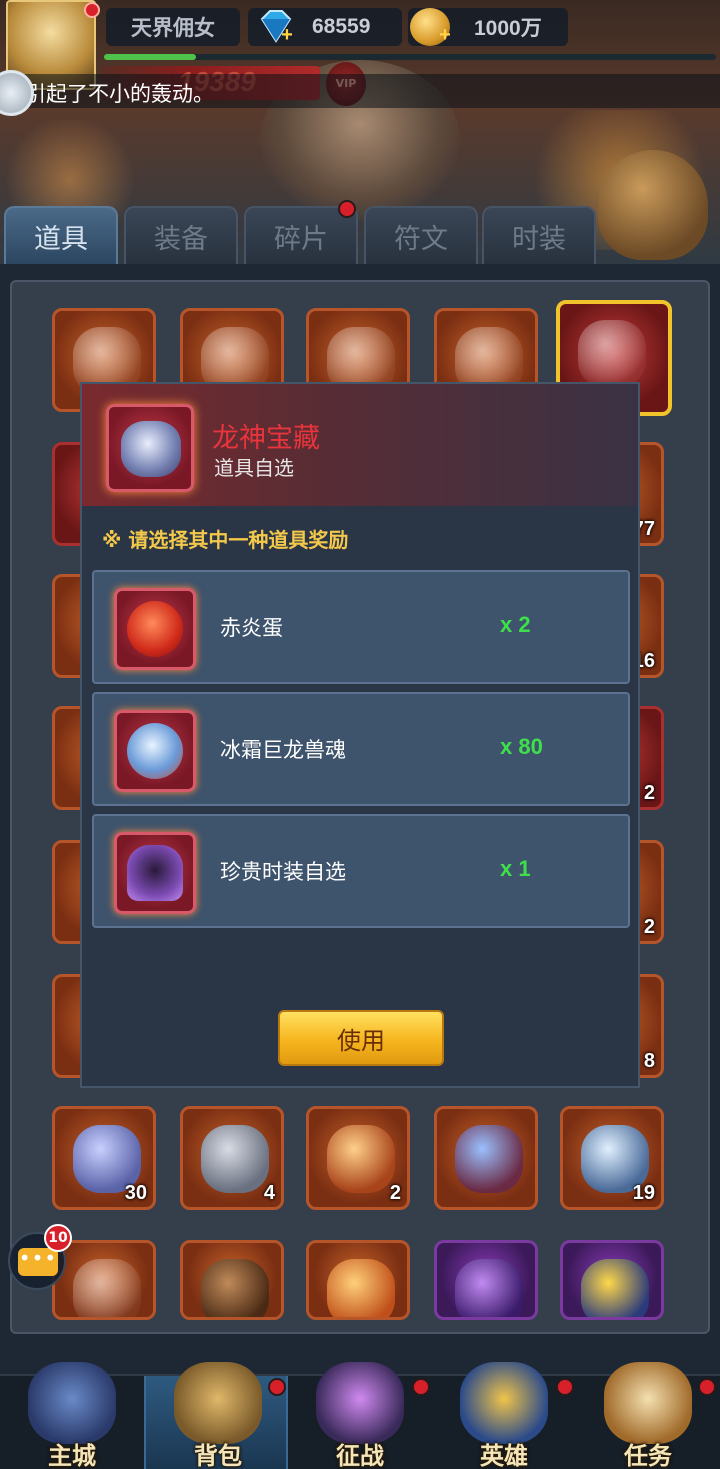 The height and width of the screenshot is (1469, 720). Describe the element at coordinates (61, 239) in the screenshot. I see `tab-label: 道具` at that location.